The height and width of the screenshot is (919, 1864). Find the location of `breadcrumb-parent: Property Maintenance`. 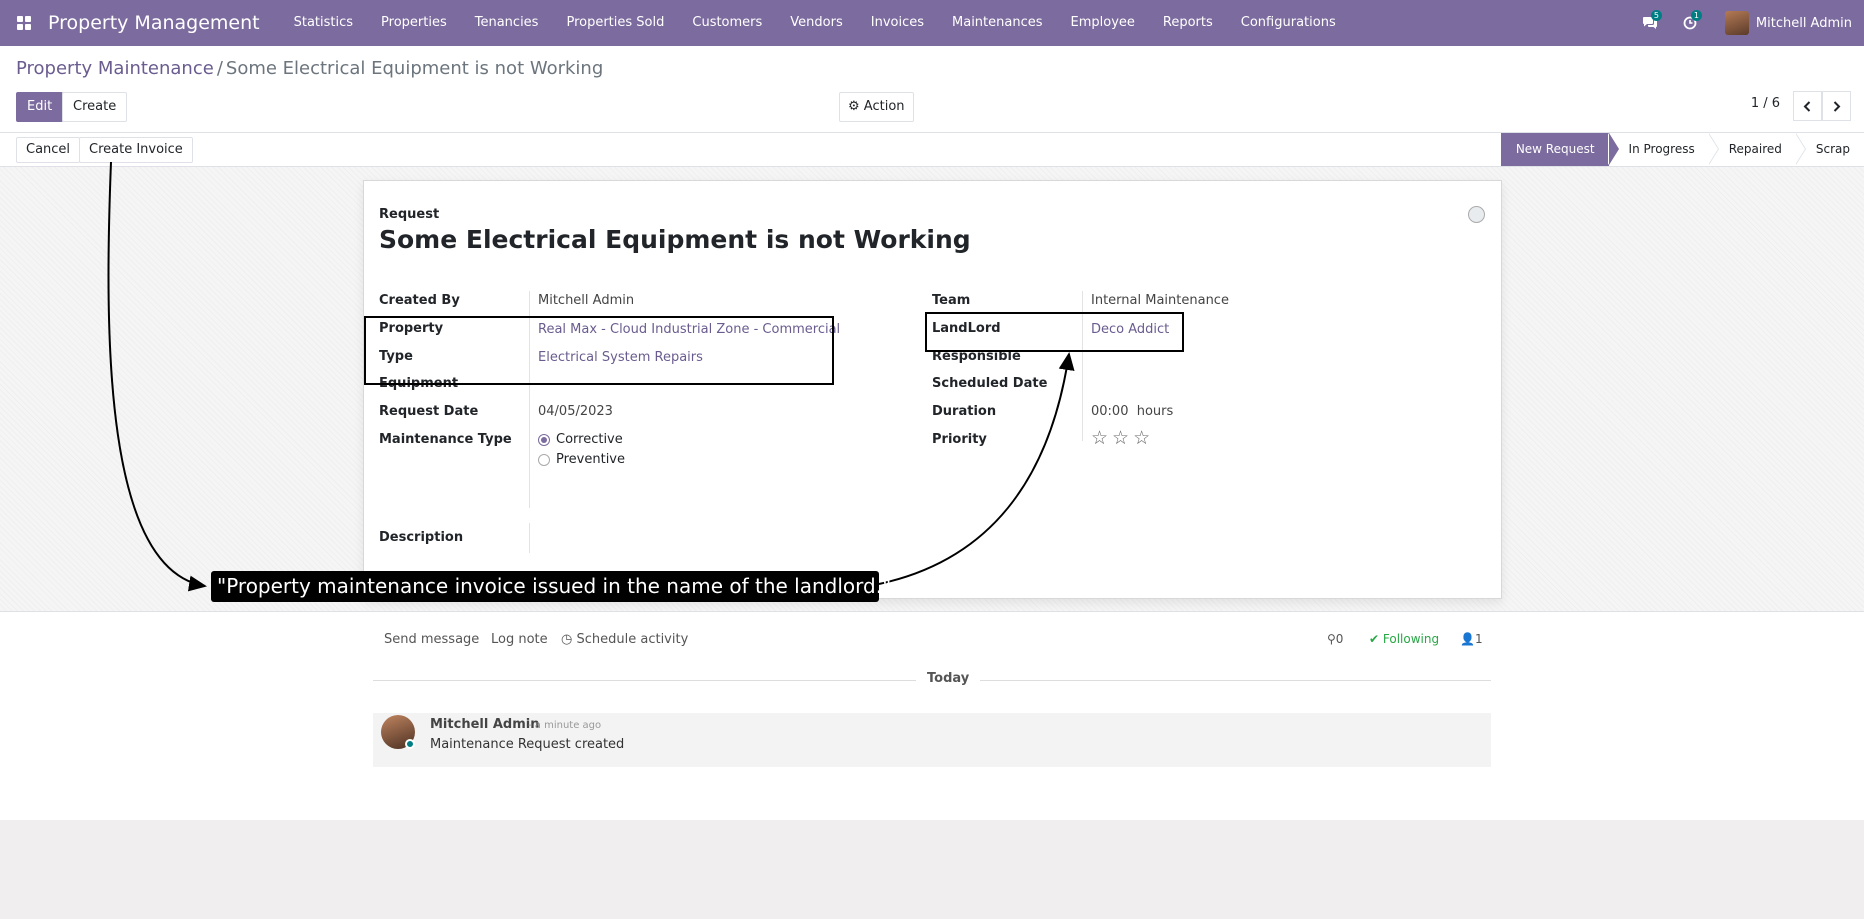

breadcrumb-parent: Property Maintenance is located at coordinates (115, 68).